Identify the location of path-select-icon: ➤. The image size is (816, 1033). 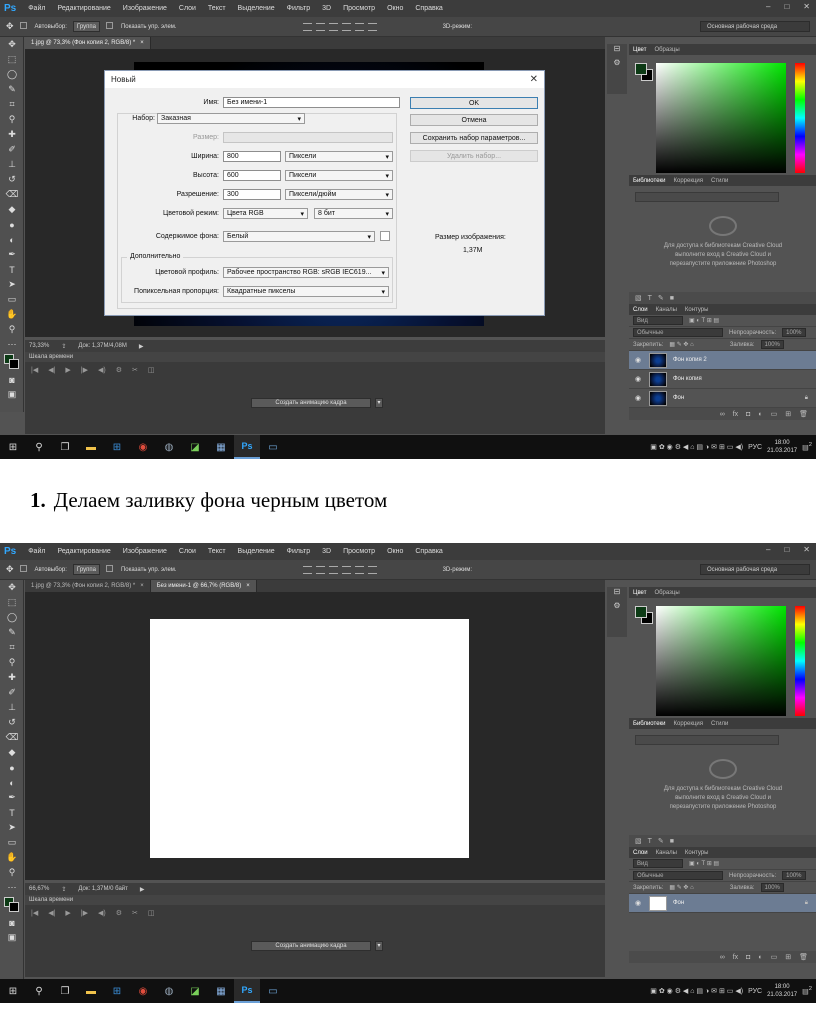
(12, 284).